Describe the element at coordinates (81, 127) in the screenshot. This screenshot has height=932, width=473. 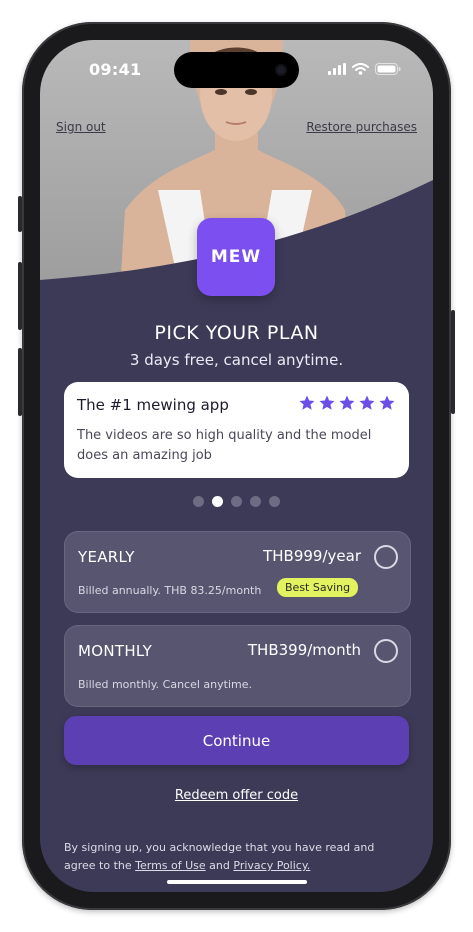
I see `sign-out-link: Sign out` at that location.